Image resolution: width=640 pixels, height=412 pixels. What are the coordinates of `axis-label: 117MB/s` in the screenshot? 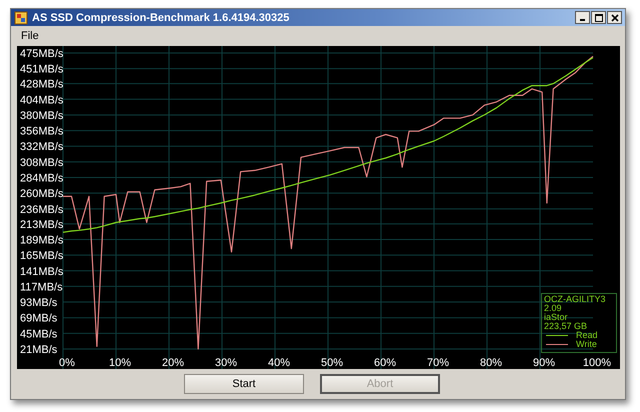 It's located at (41, 287).